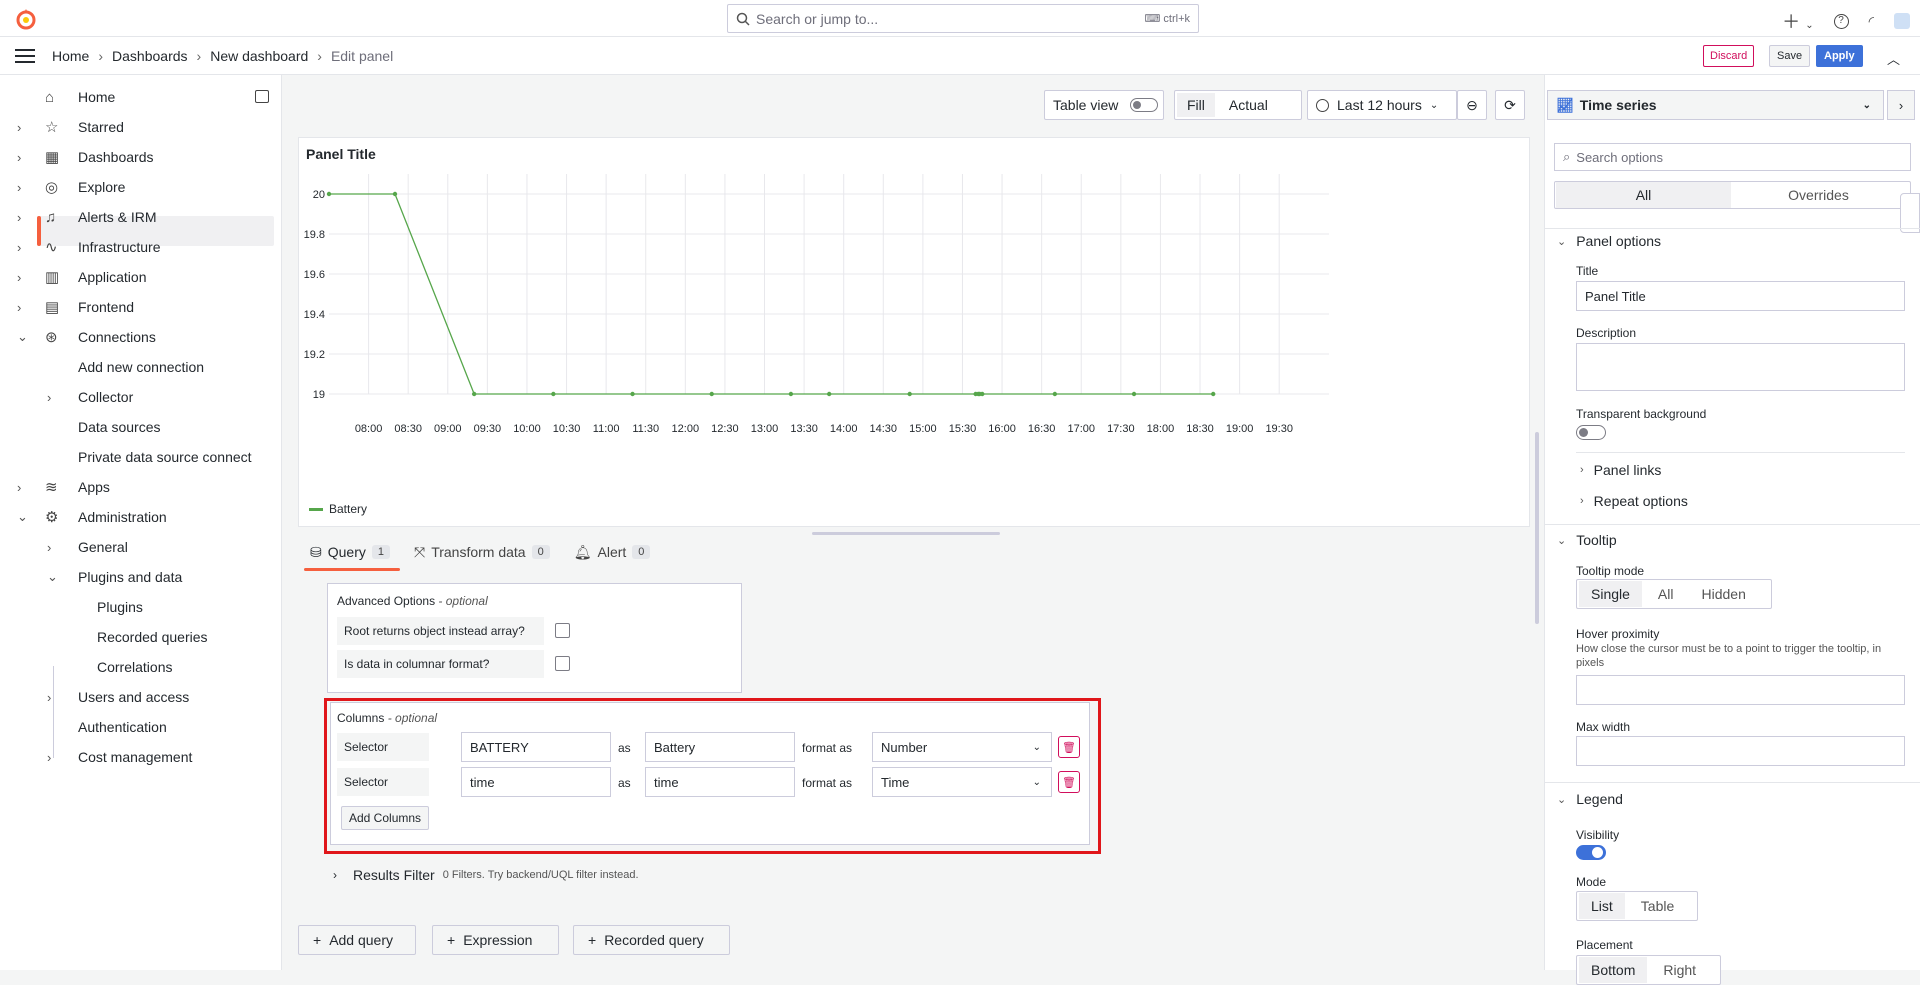  What do you see at coordinates (1740, 690) in the screenshot?
I see `hover-proximity-input` at bounding box center [1740, 690].